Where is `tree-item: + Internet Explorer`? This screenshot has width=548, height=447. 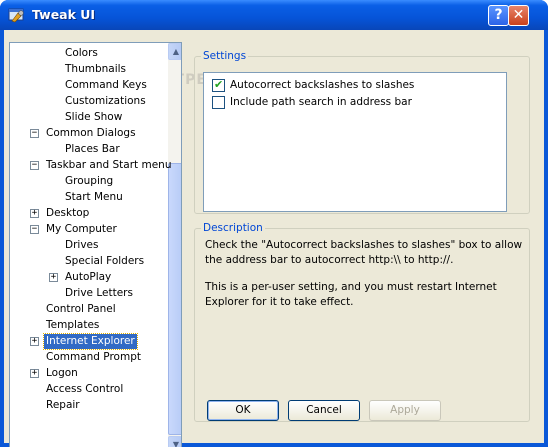
tree-item: + Internet Explorer is located at coordinates (88, 341).